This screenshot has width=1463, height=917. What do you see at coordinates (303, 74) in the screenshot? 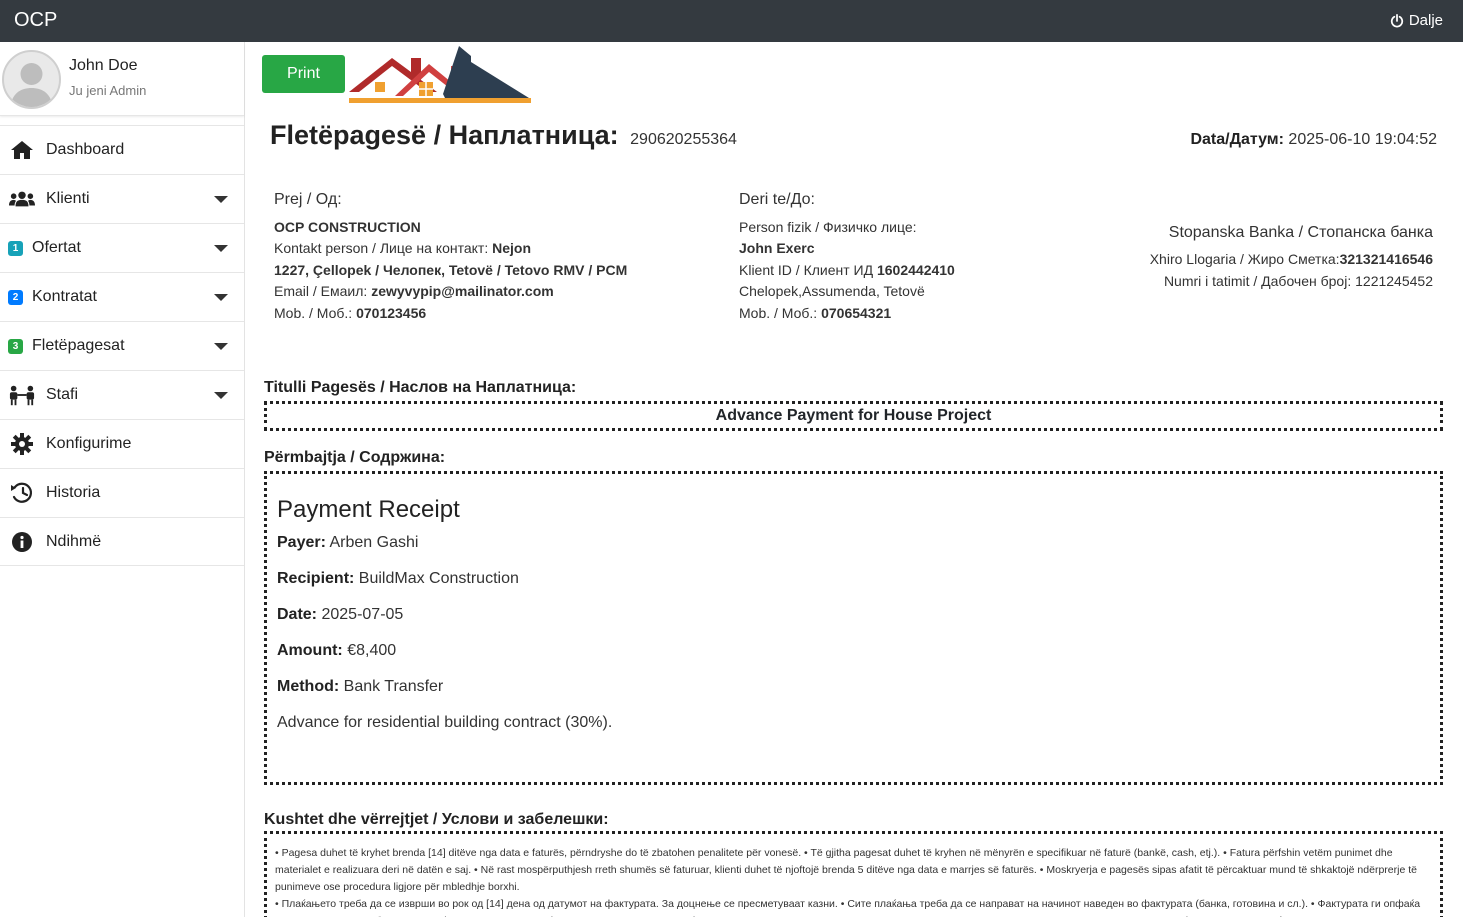
I see `print-button: Print` at bounding box center [303, 74].